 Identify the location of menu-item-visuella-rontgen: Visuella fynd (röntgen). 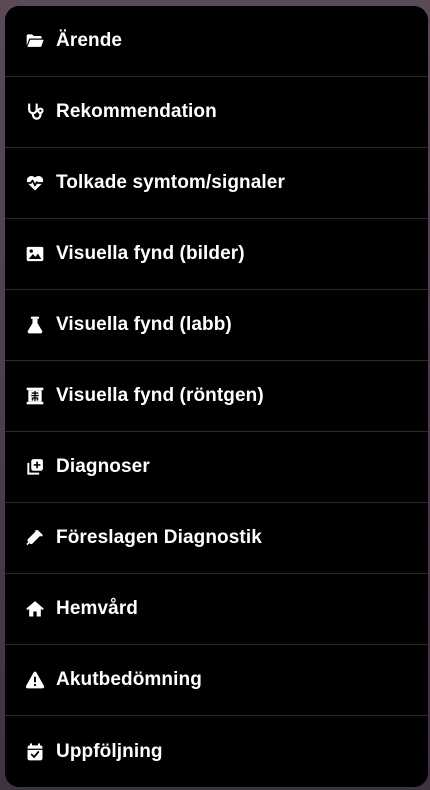
(216, 396).